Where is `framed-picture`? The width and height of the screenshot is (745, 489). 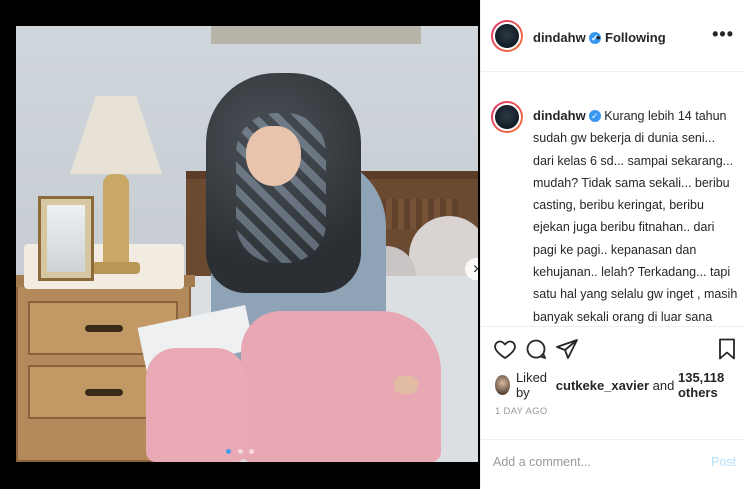 framed-picture is located at coordinates (66, 238).